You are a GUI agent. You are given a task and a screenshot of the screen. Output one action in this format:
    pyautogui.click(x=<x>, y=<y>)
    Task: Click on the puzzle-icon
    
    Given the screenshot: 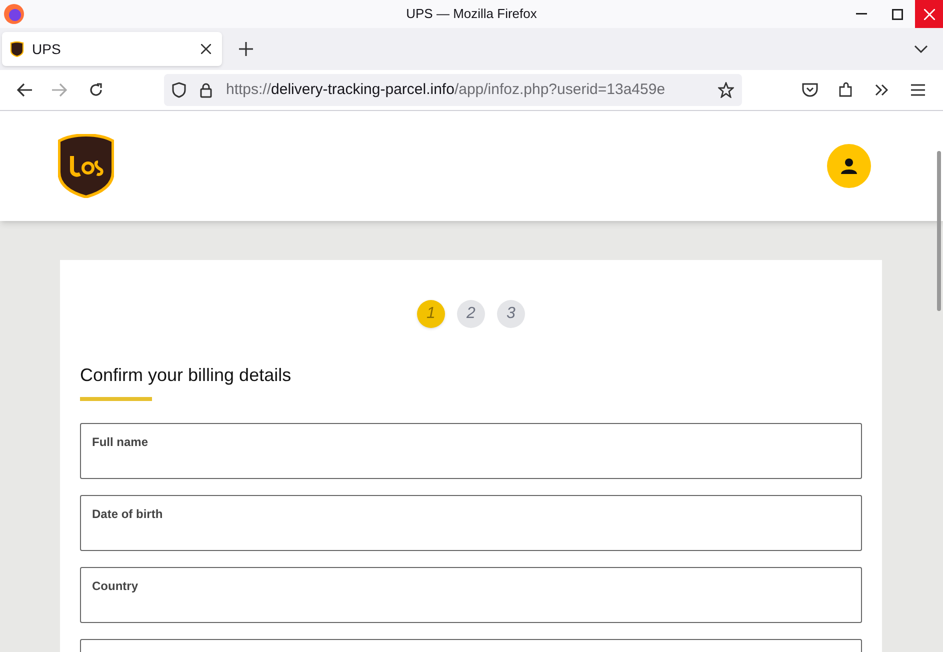 What is the action you would take?
    pyautogui.click(x=846, y=90)
    